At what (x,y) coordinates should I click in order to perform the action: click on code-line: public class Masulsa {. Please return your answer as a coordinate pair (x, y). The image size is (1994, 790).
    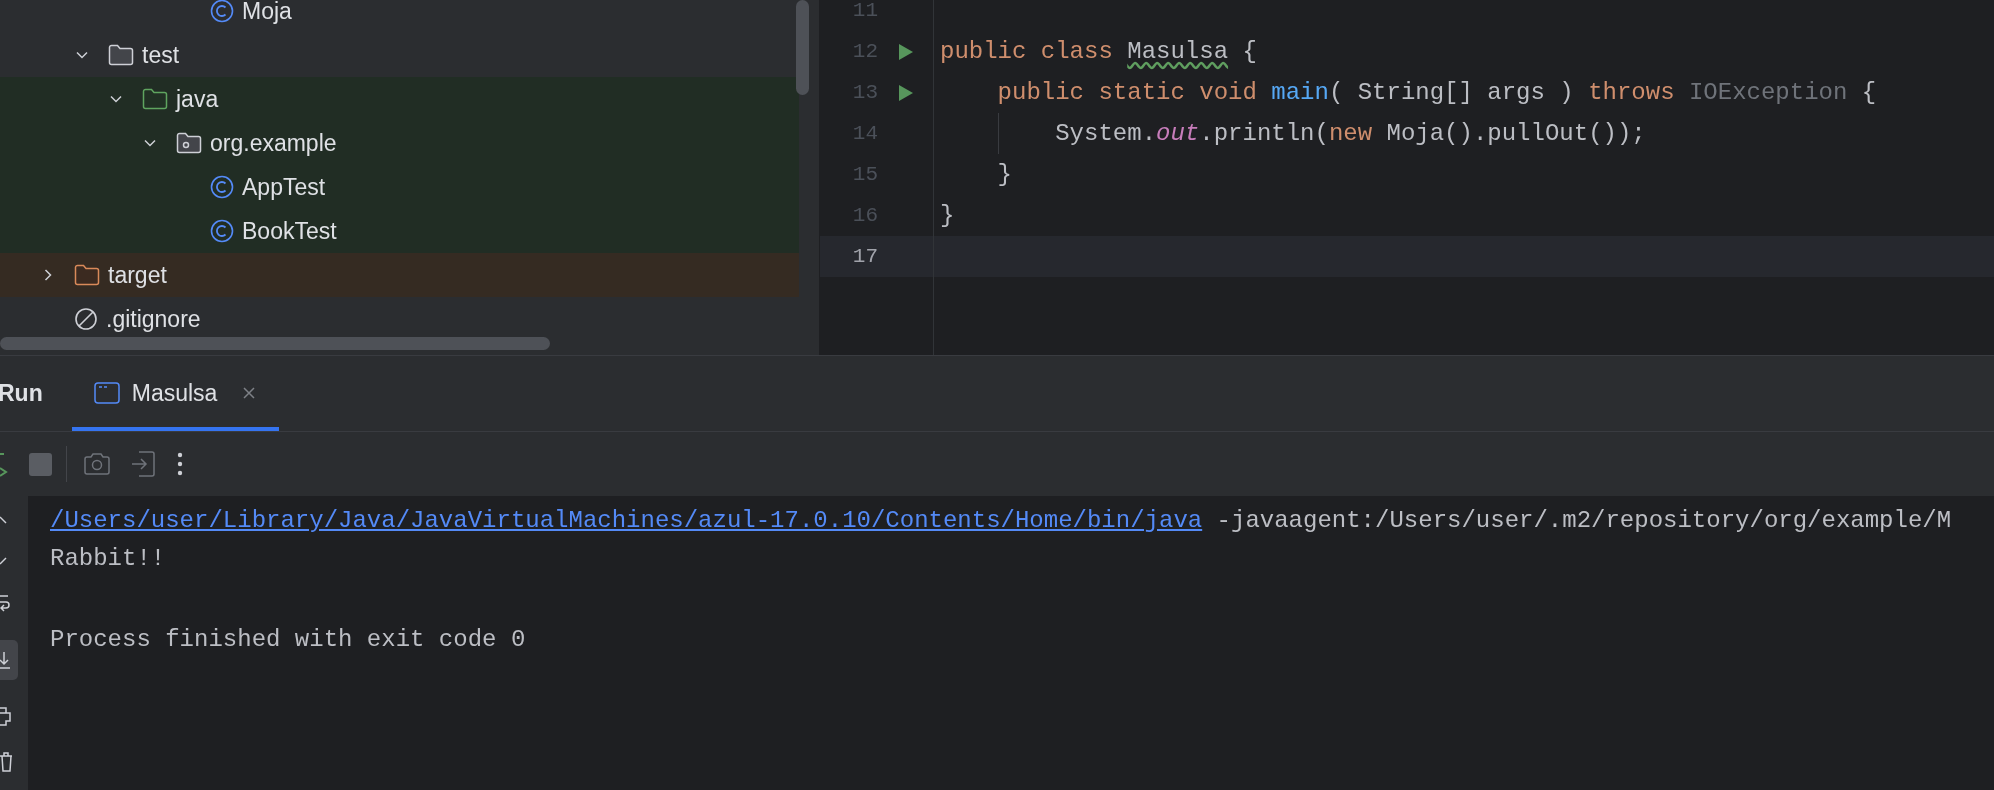
    Looking at the image, I should click on (1098, 51).